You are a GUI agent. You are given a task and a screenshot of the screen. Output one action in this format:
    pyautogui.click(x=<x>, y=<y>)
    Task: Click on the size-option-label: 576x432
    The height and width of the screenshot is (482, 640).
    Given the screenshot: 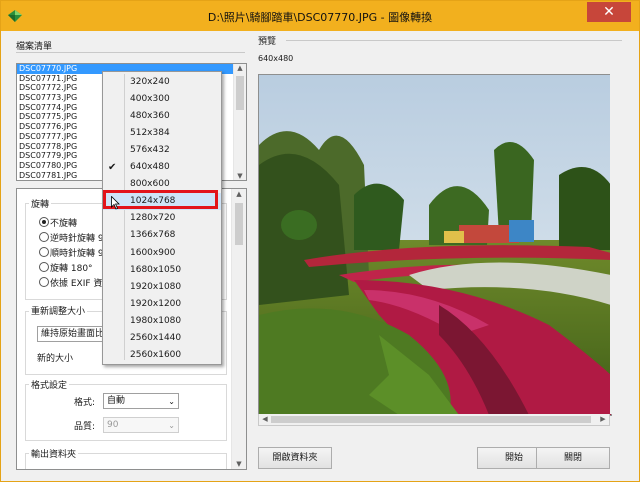 What is the action you would take?
    pyautogui.click(x=150, y=150)
    